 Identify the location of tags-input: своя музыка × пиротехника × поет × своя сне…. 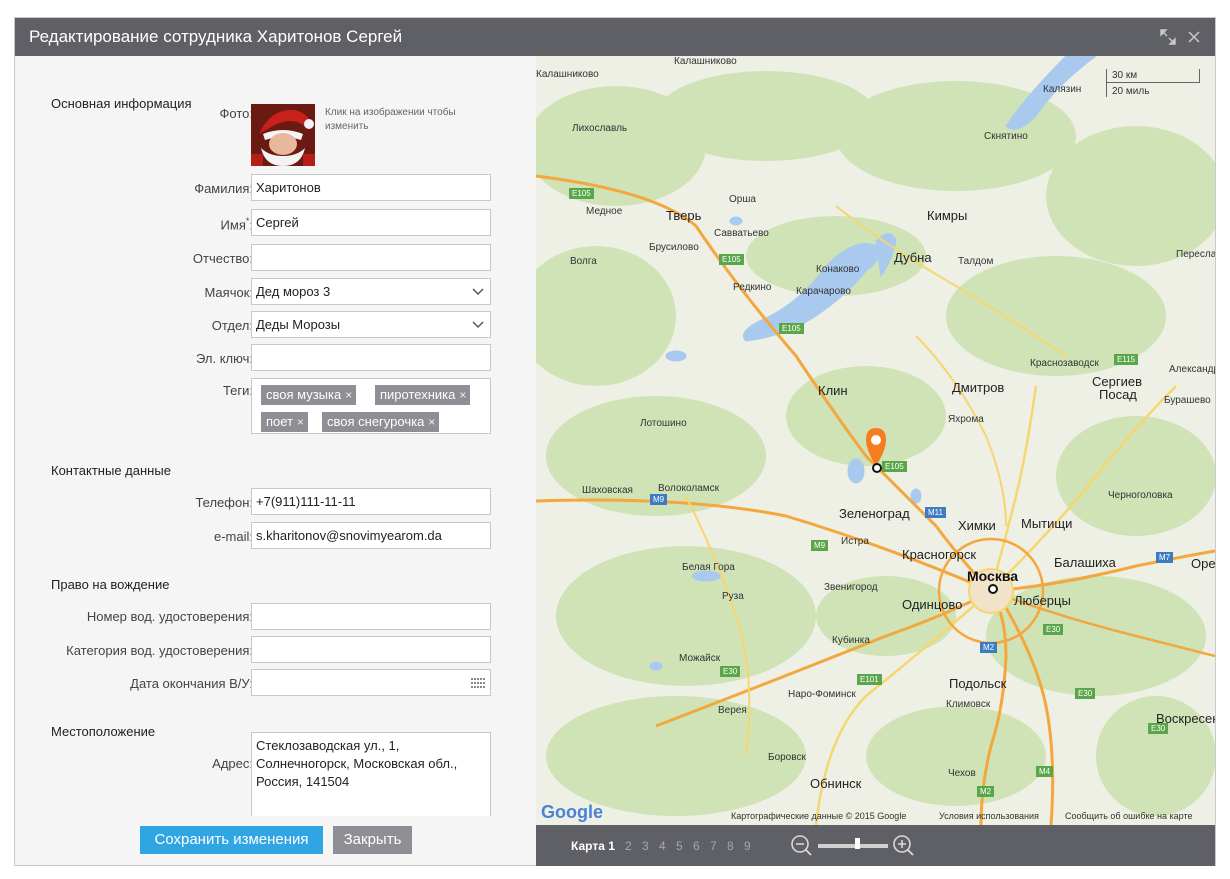
(371, 406).